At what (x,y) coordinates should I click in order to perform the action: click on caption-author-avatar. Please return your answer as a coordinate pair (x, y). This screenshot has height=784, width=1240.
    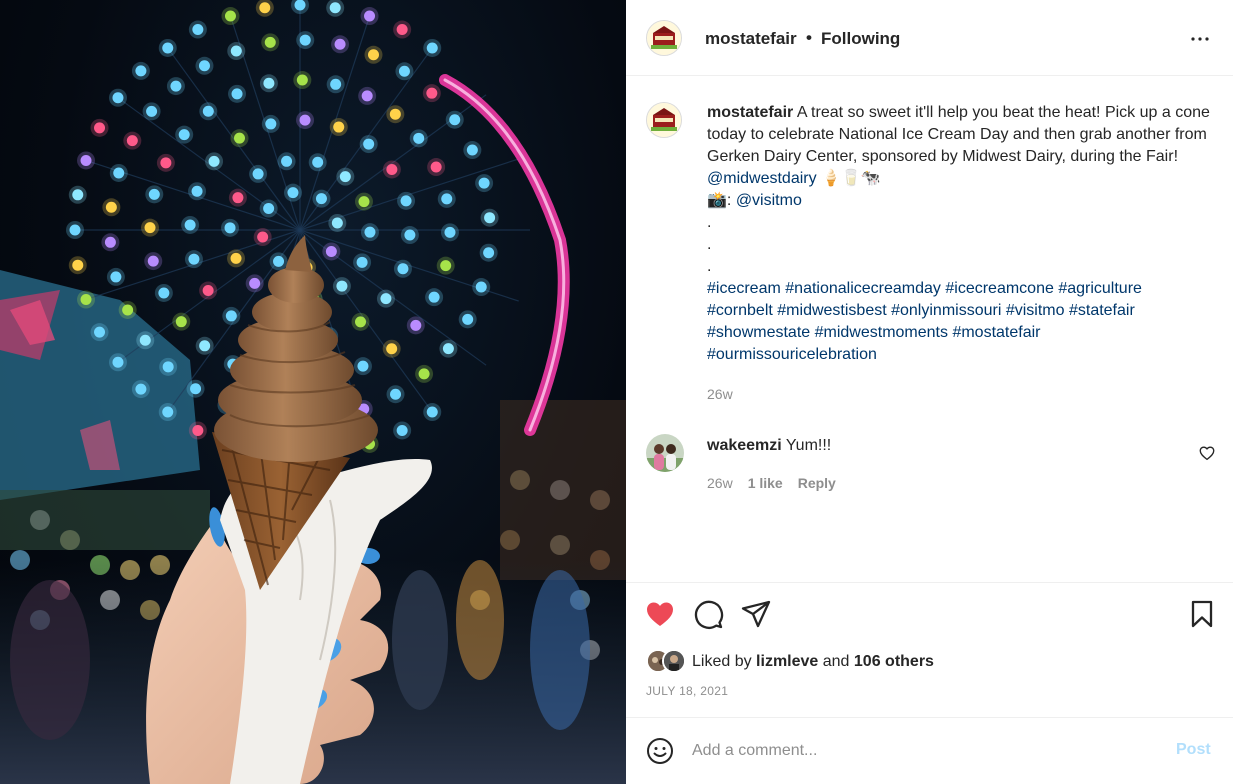
    Looking at the image, I should click on (664, 120).